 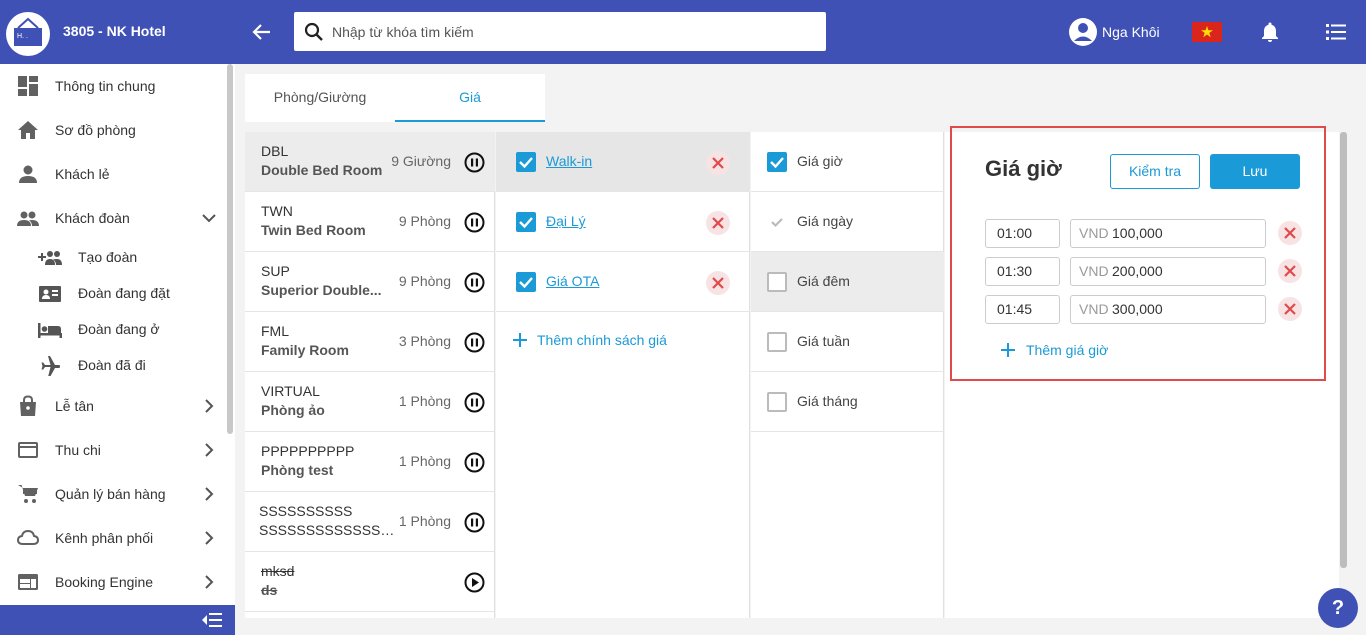 I want to click on price-type-label: Giá giờ, so click(x=820, y=161).